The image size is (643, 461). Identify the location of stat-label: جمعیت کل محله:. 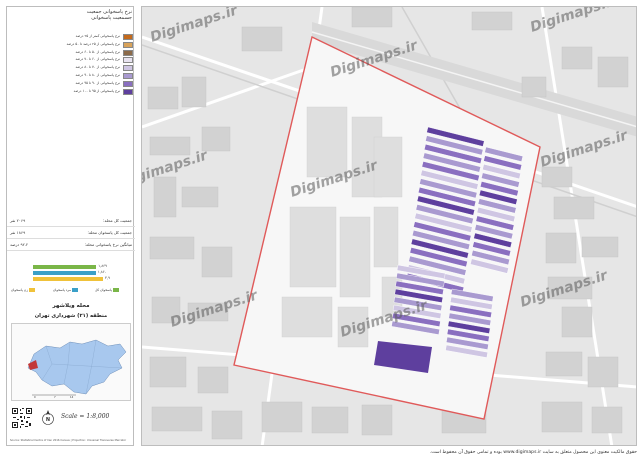
(117, 220).